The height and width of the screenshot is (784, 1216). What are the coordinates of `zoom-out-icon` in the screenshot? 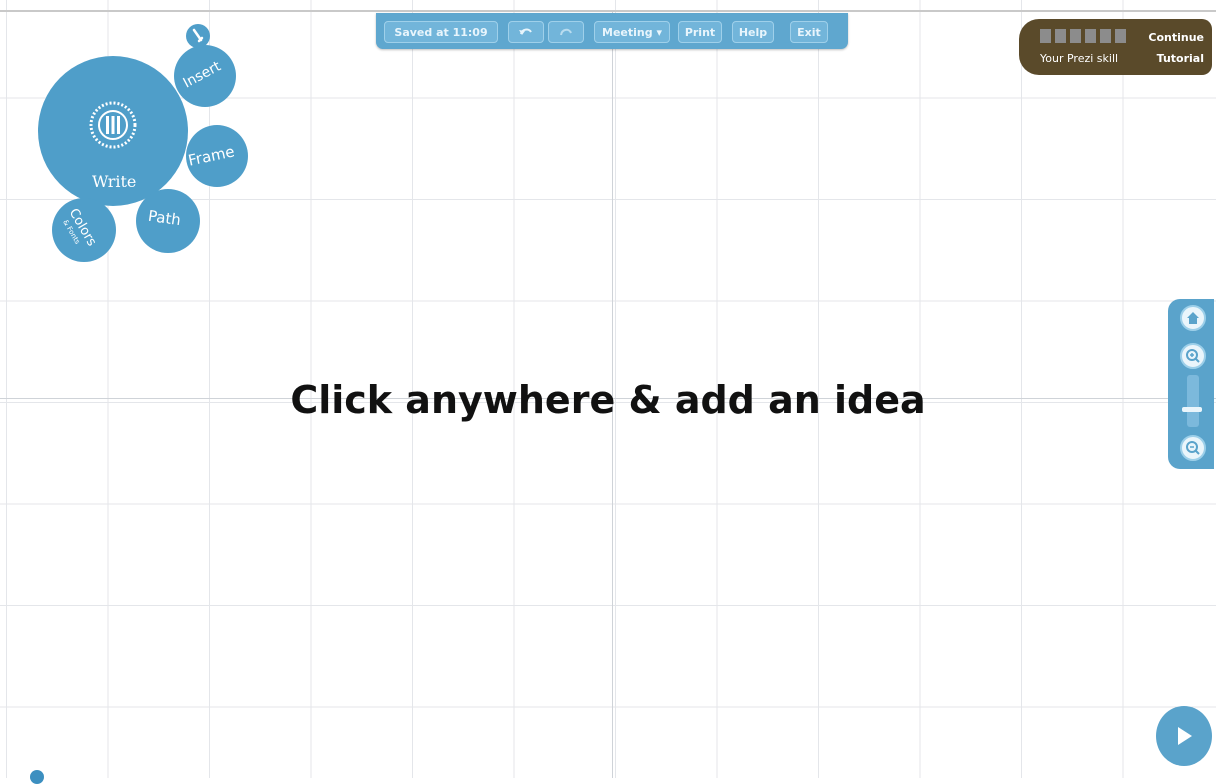 It's located at (1193, 448).